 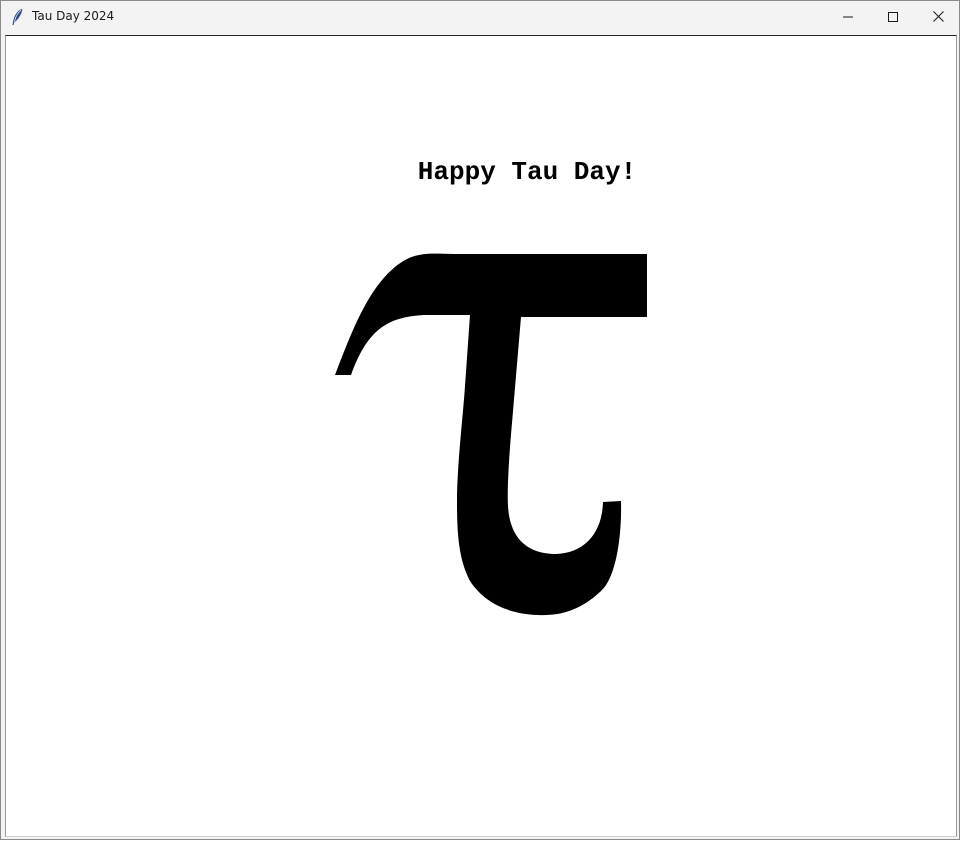 I want to click on minimize-button, so click(x=848, y=16).